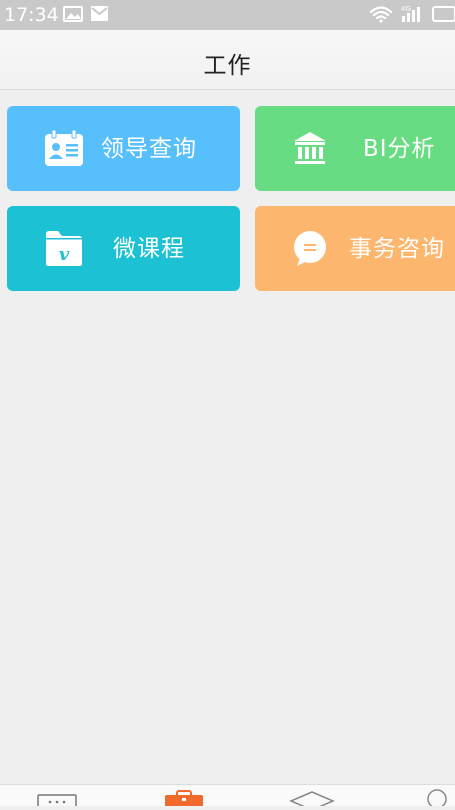 This screenshot has height=810, width=455. Describe the element at coordinates (73, 14) in the screenshot. I see `image-icon` at that location.